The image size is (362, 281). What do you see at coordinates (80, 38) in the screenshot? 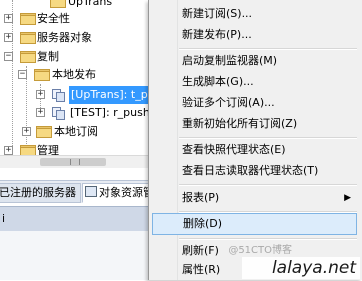
I see `tree-item-server-objects: + 服务器对象` at bounding box center [80, 38].